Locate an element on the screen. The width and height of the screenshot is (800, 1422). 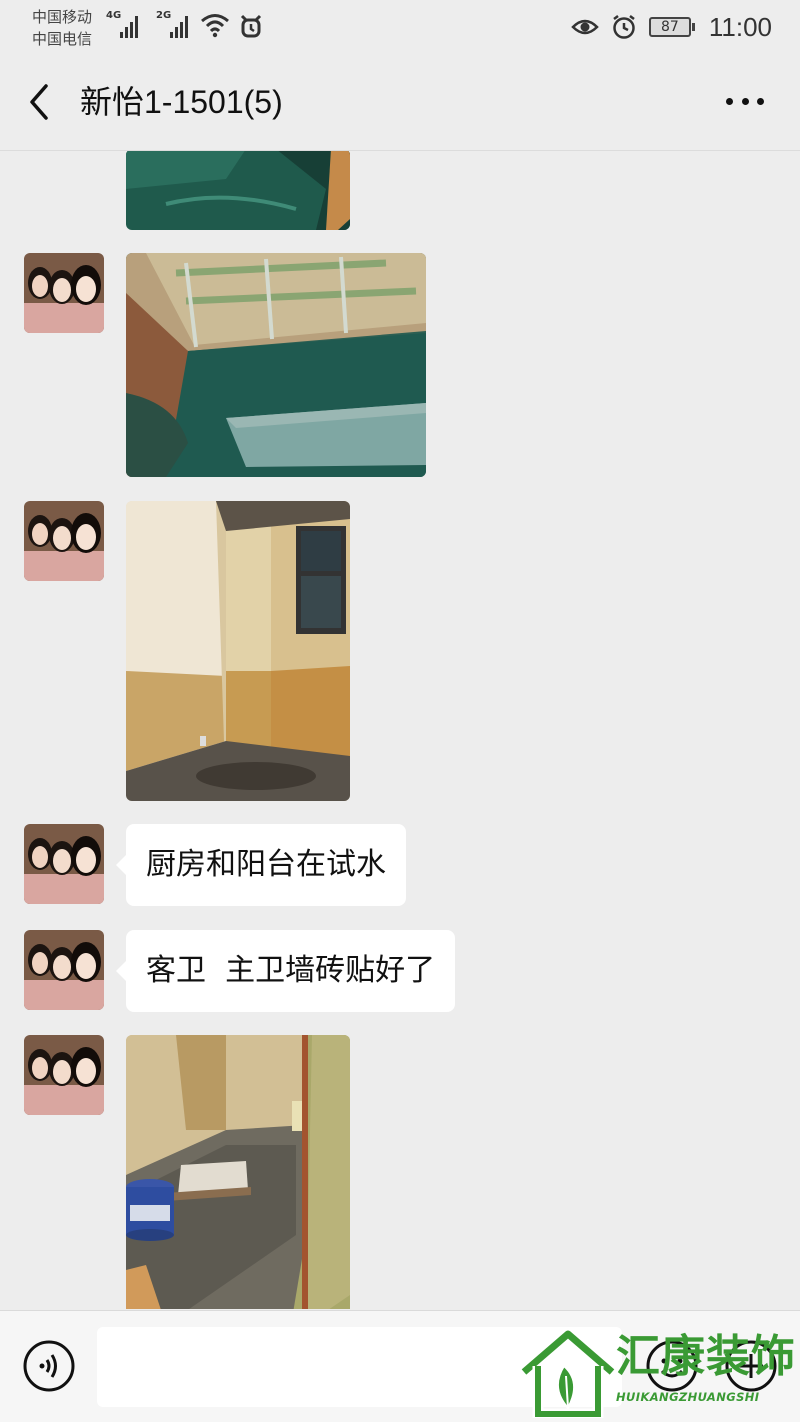
text-message: 客卫 主卫墙砖贴好了 is located at coordinates (285, 971).